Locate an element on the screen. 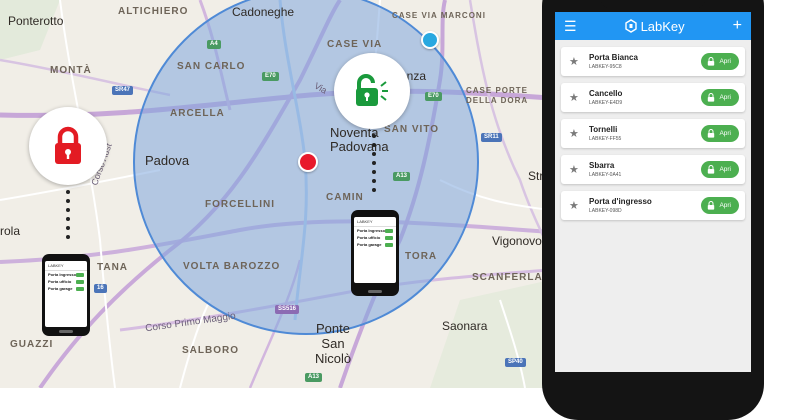 Image resolution: width=800 pixels, height=420 pixels. label-monta: MONTÀ is located at coordinates (71, 70).